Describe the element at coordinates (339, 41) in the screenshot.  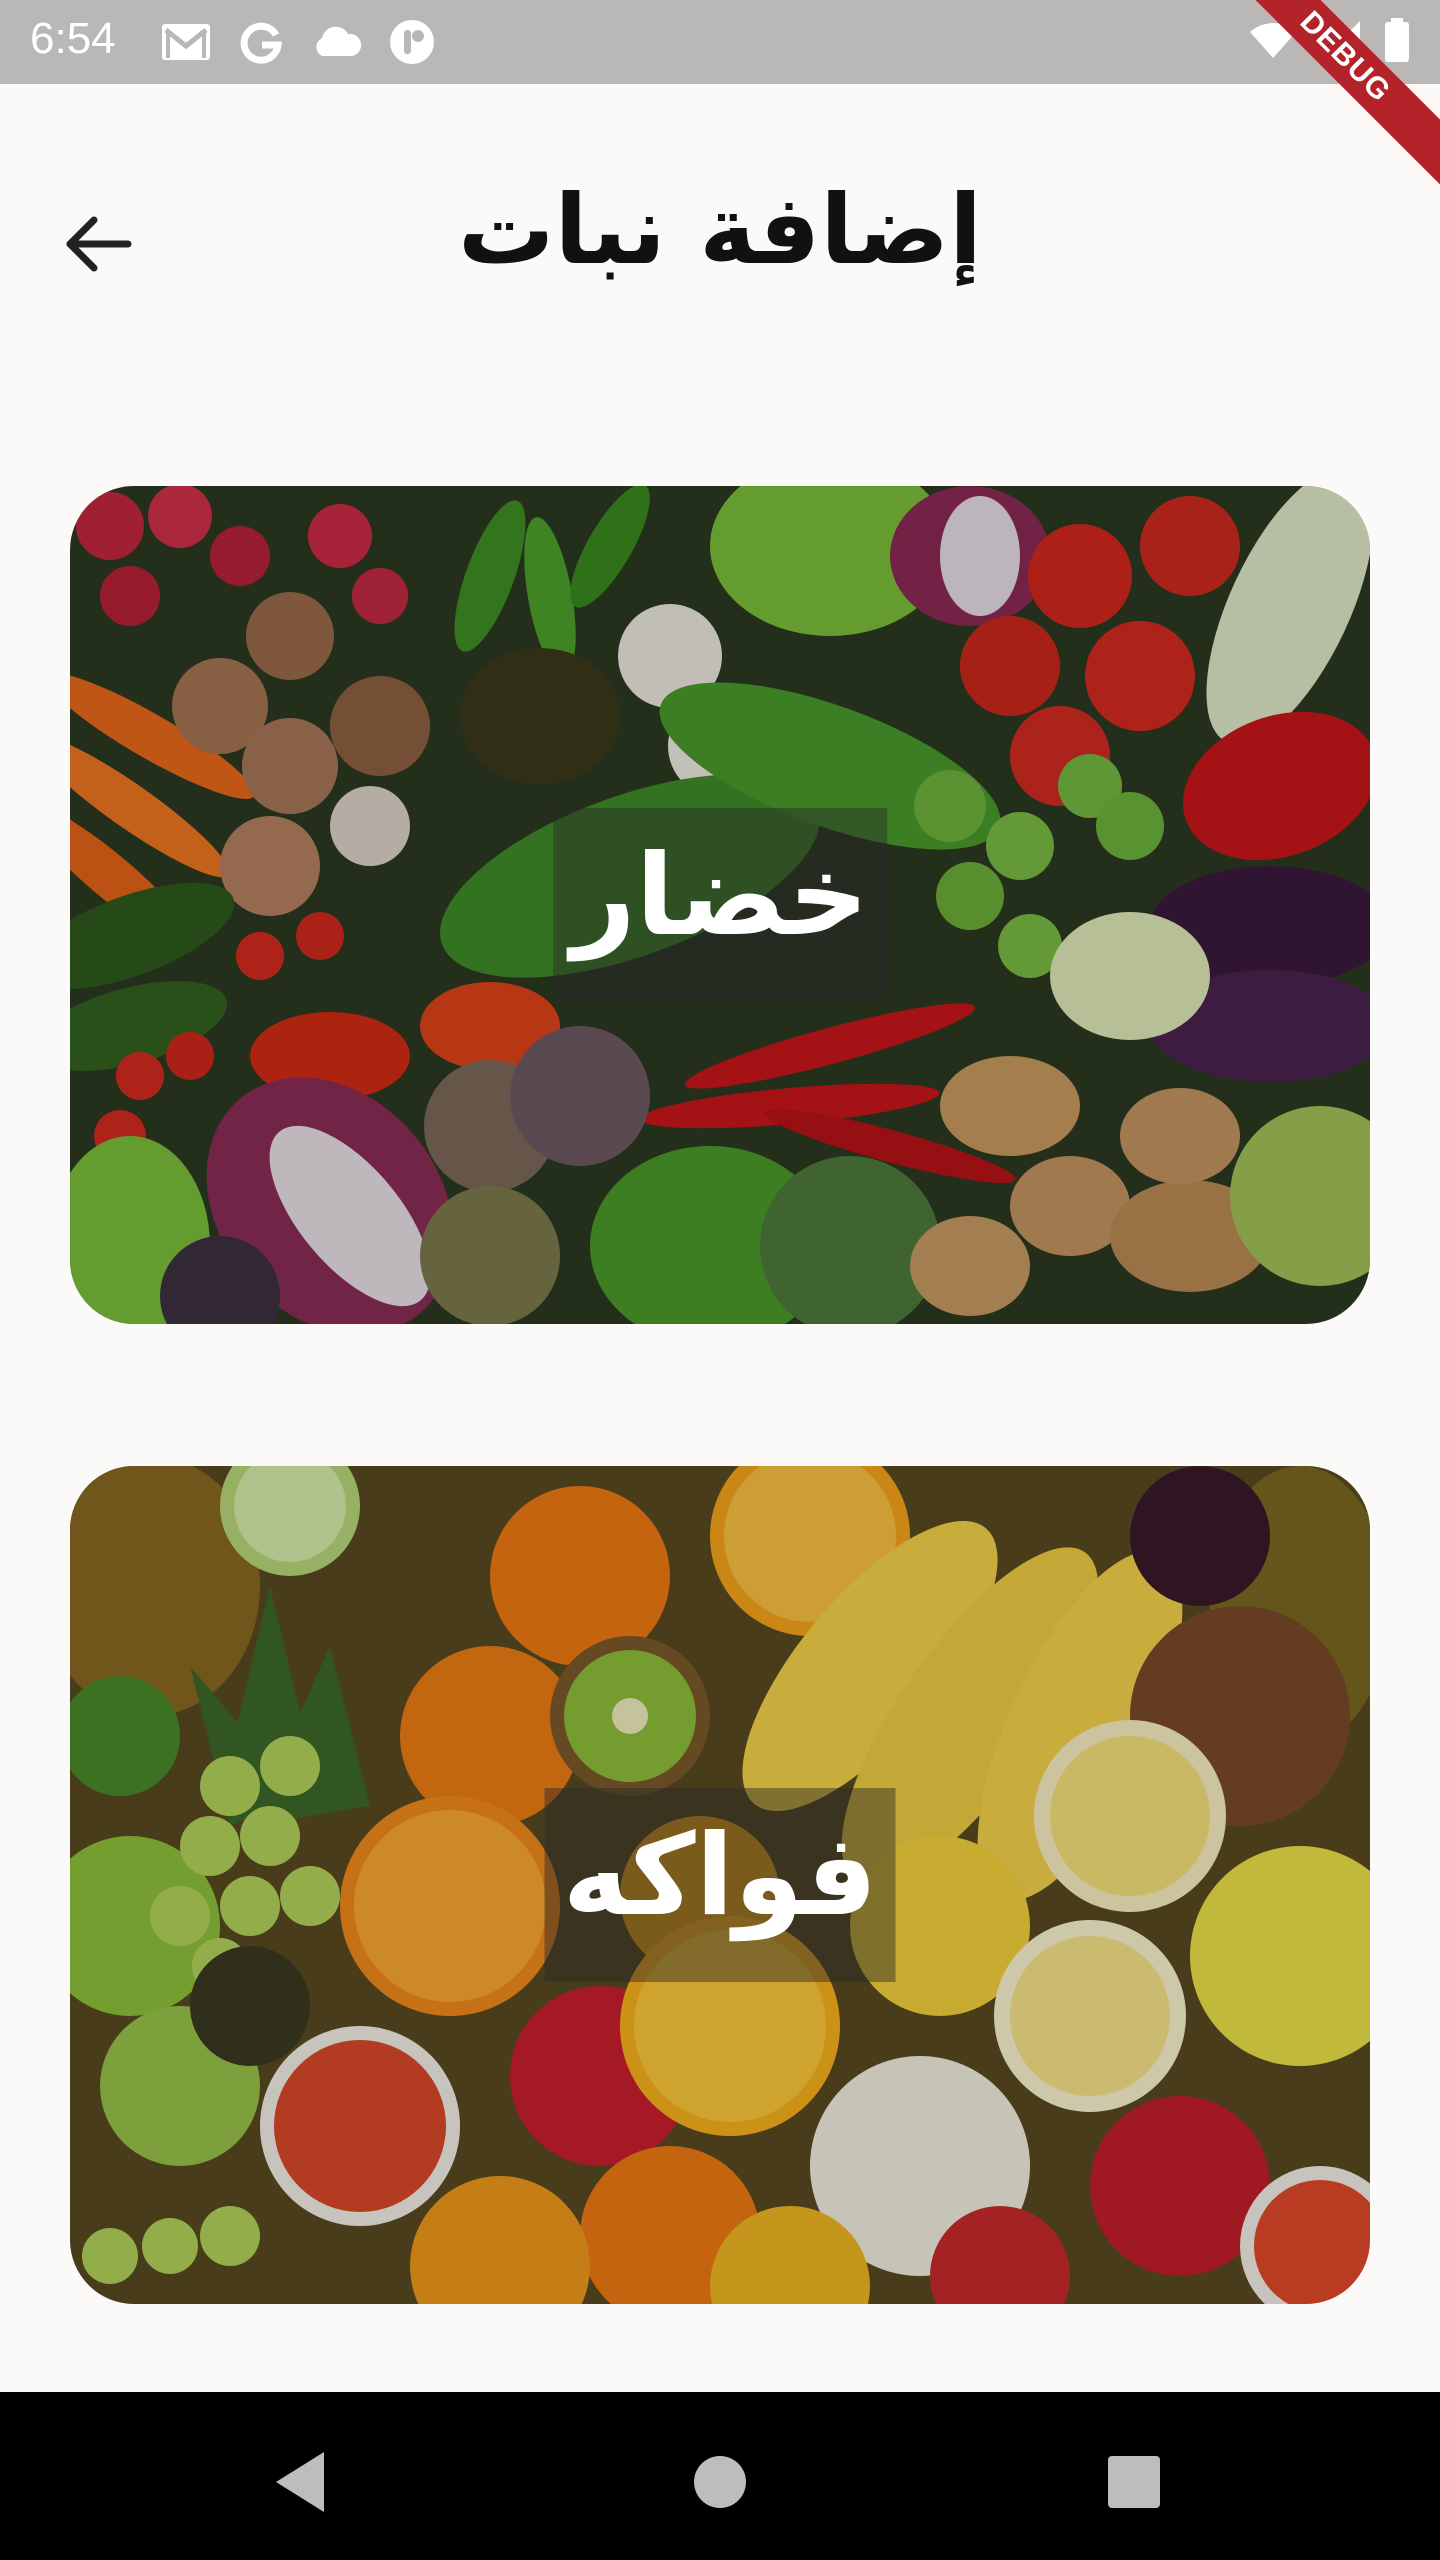
I see `cloud-icon` at that location.